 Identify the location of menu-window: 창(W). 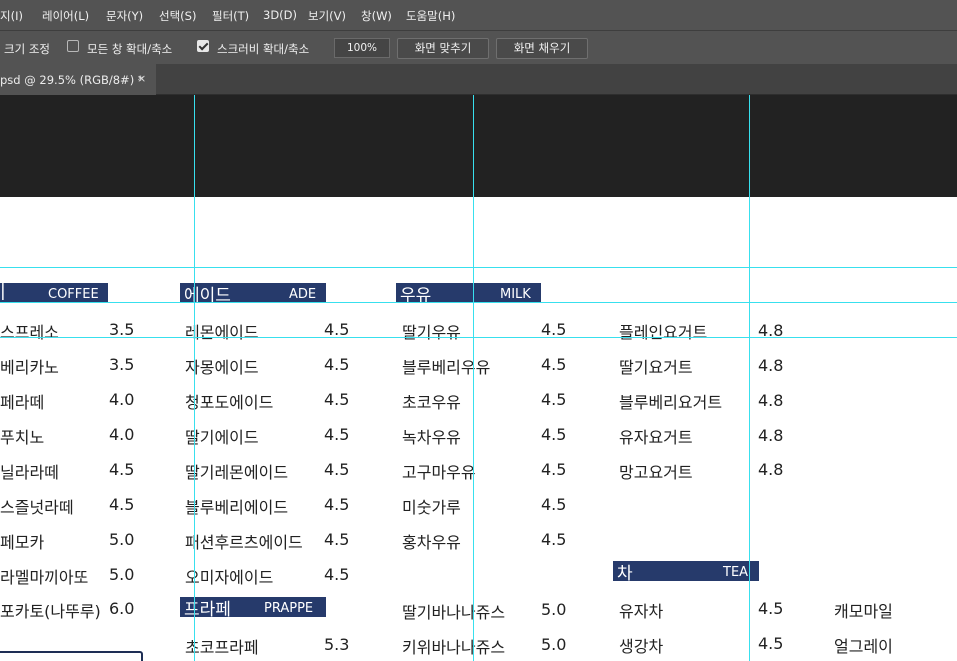
(376, 16).